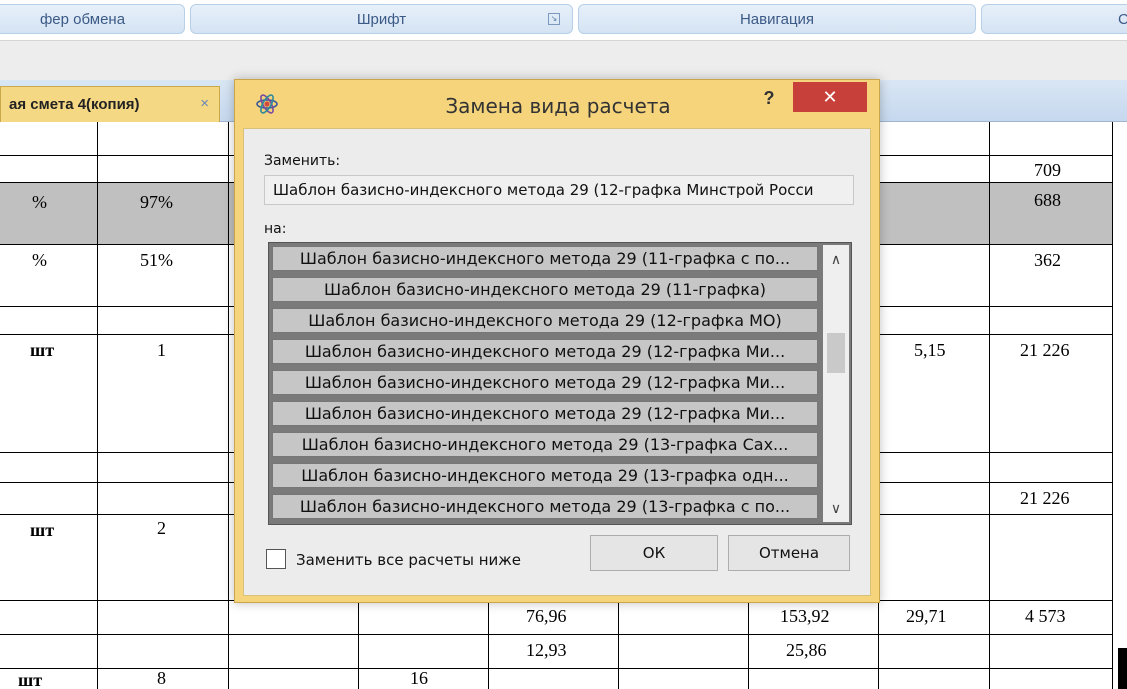 This screenshot has height=689, width=1127. I want to click on close-tab-icon: ×, so click(204, 103).